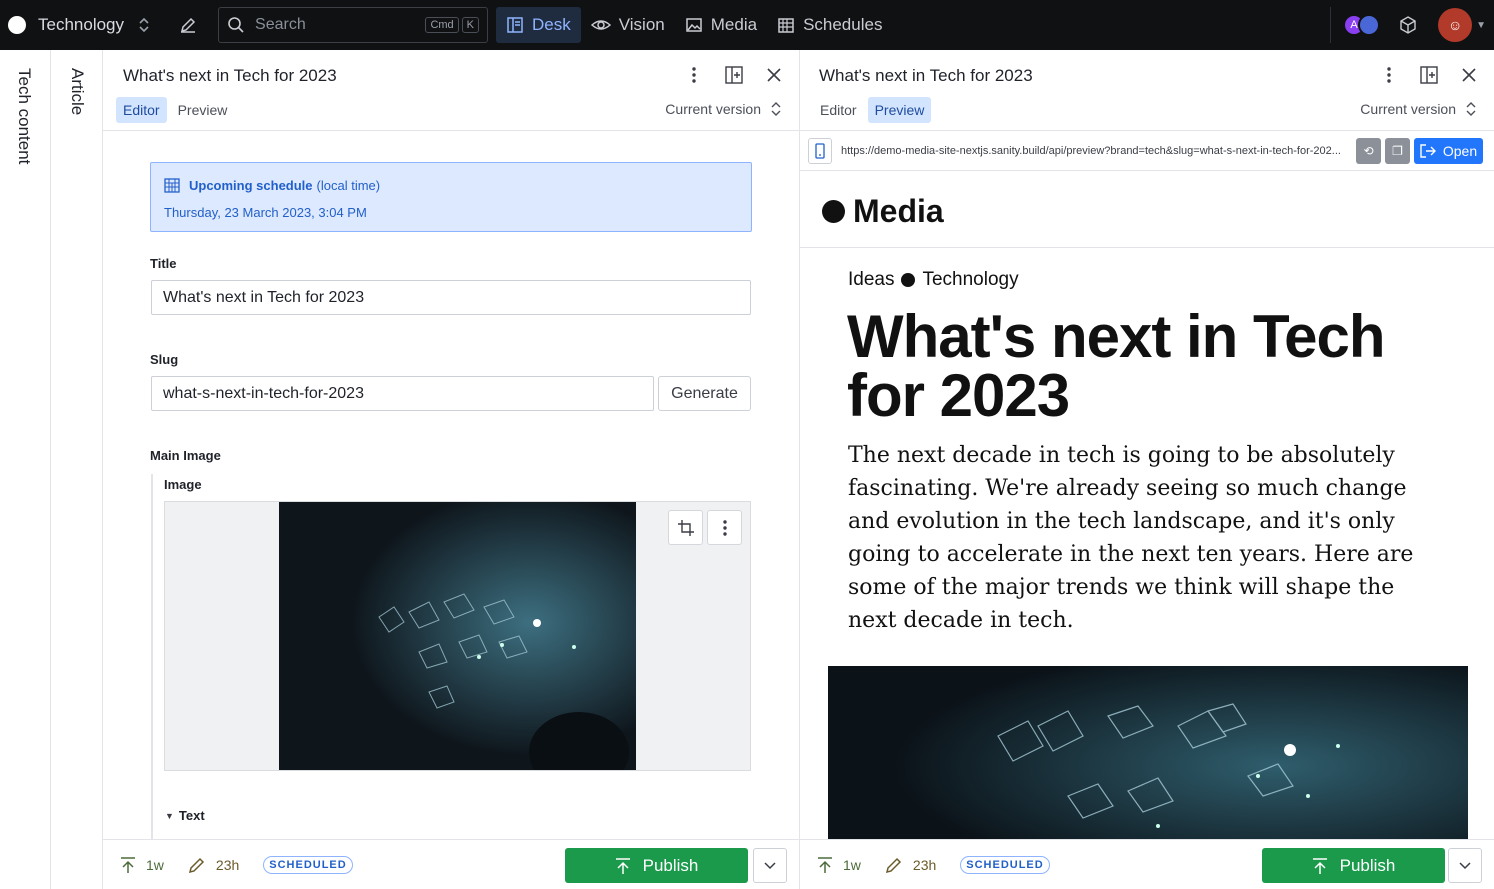  I want to click on crumb-separator, so click(908, 280).